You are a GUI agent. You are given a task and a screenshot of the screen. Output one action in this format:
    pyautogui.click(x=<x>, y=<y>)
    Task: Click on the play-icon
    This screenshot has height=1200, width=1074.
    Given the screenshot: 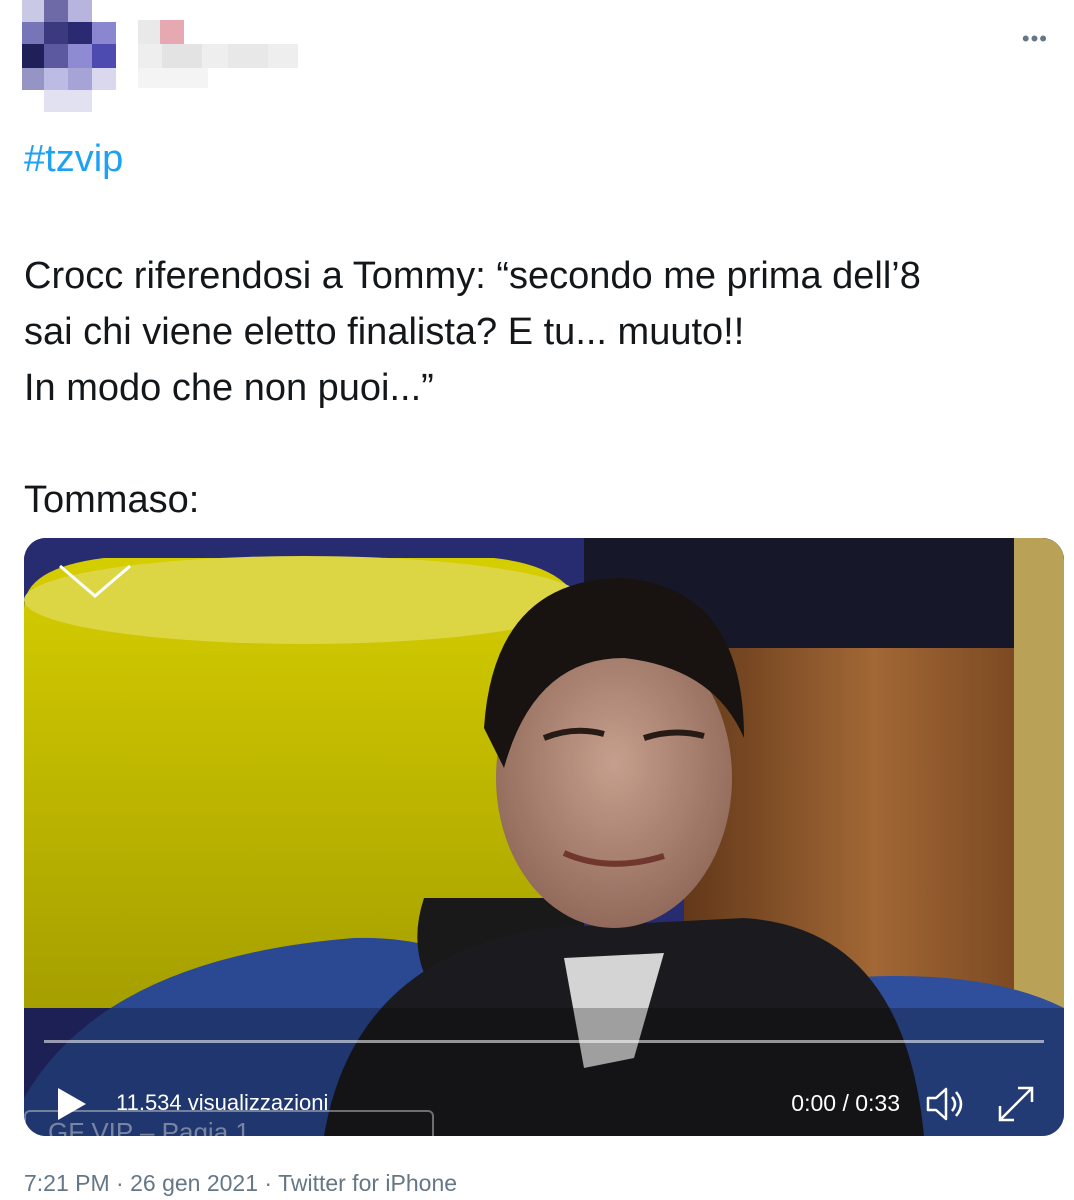 What is the action you would take?
    pyautogui.click(x=71, y=1104)
    